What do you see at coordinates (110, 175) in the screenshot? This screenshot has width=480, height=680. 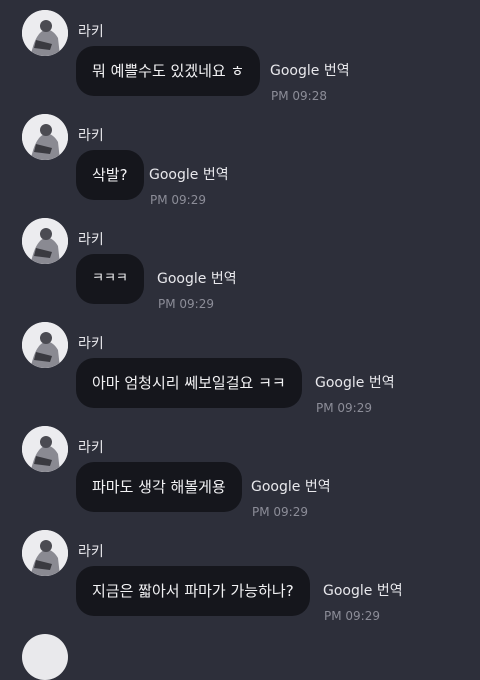 I see `message-bubble: 삭발?` at bounding box center [110, 175].